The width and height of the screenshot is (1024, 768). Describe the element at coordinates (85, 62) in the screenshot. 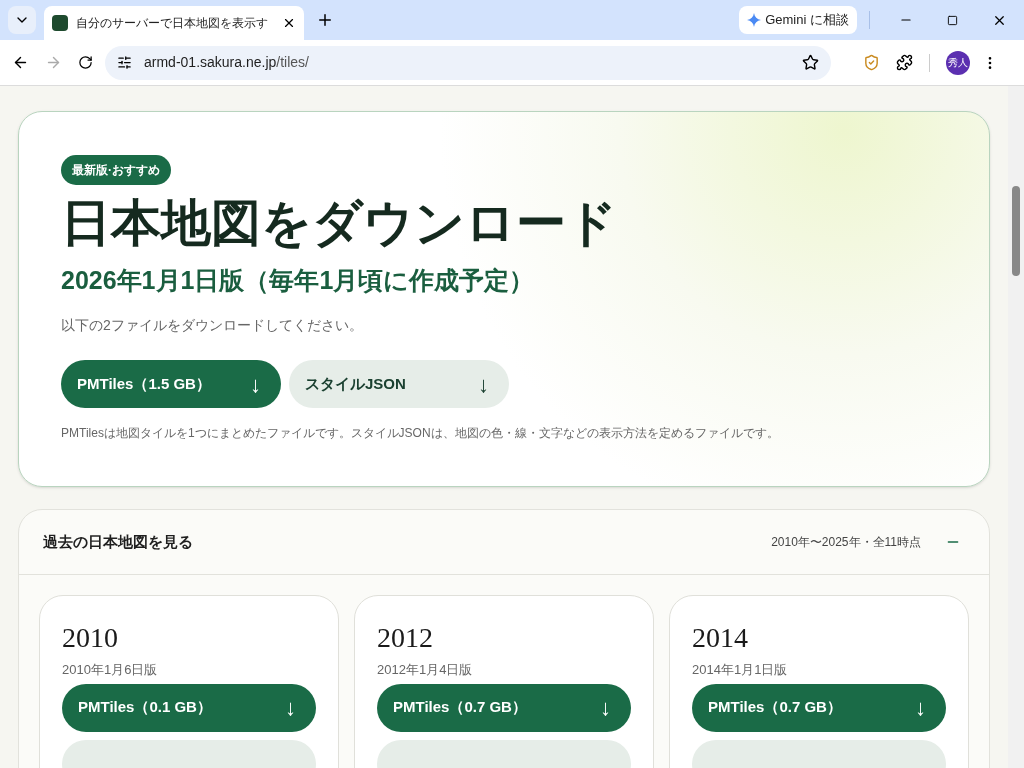

I see `reload-icon` at that location.